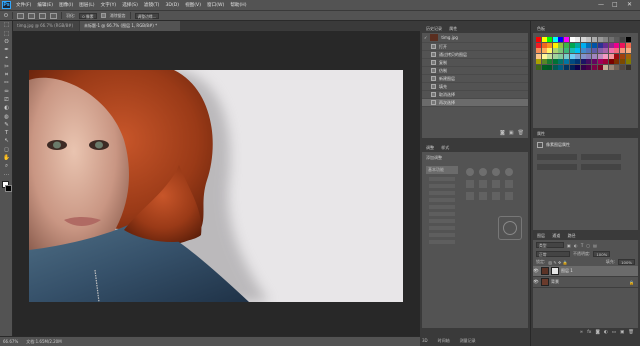 The width and height of the screenshot is (640, 346). What do you see at coordinates (6, 16) in the screenshot?
I see `lasso-tool-icon: ʘ` at bounding box center [6, 16].